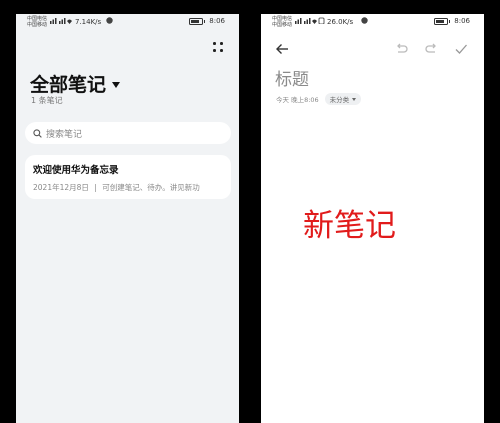 This screenshot has height=423, width=500. What do you see at coordinates (431, 49) in the screenshot?
I see `redo-icon` at bounding box center [431, 49].